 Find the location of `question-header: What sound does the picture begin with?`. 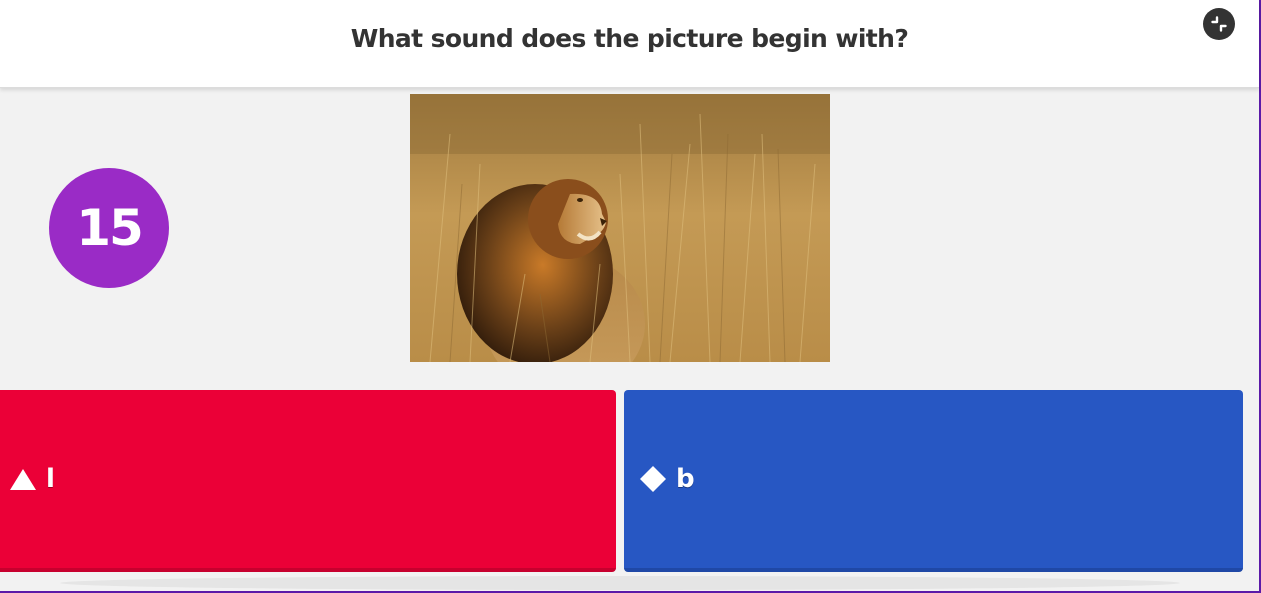

question-header: What sound does the picture begin with? is located at coordinates (629, 44).